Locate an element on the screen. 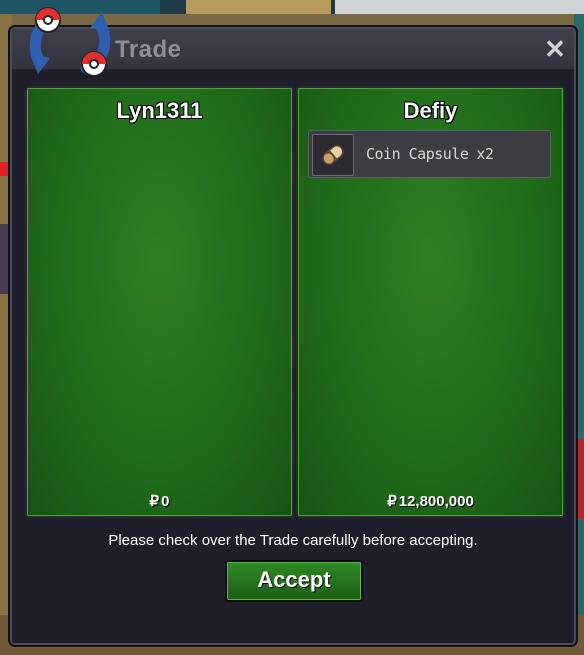 This screenshot has width=584, height=655. coin-capsule-icon is located at coordinates (333, 155).